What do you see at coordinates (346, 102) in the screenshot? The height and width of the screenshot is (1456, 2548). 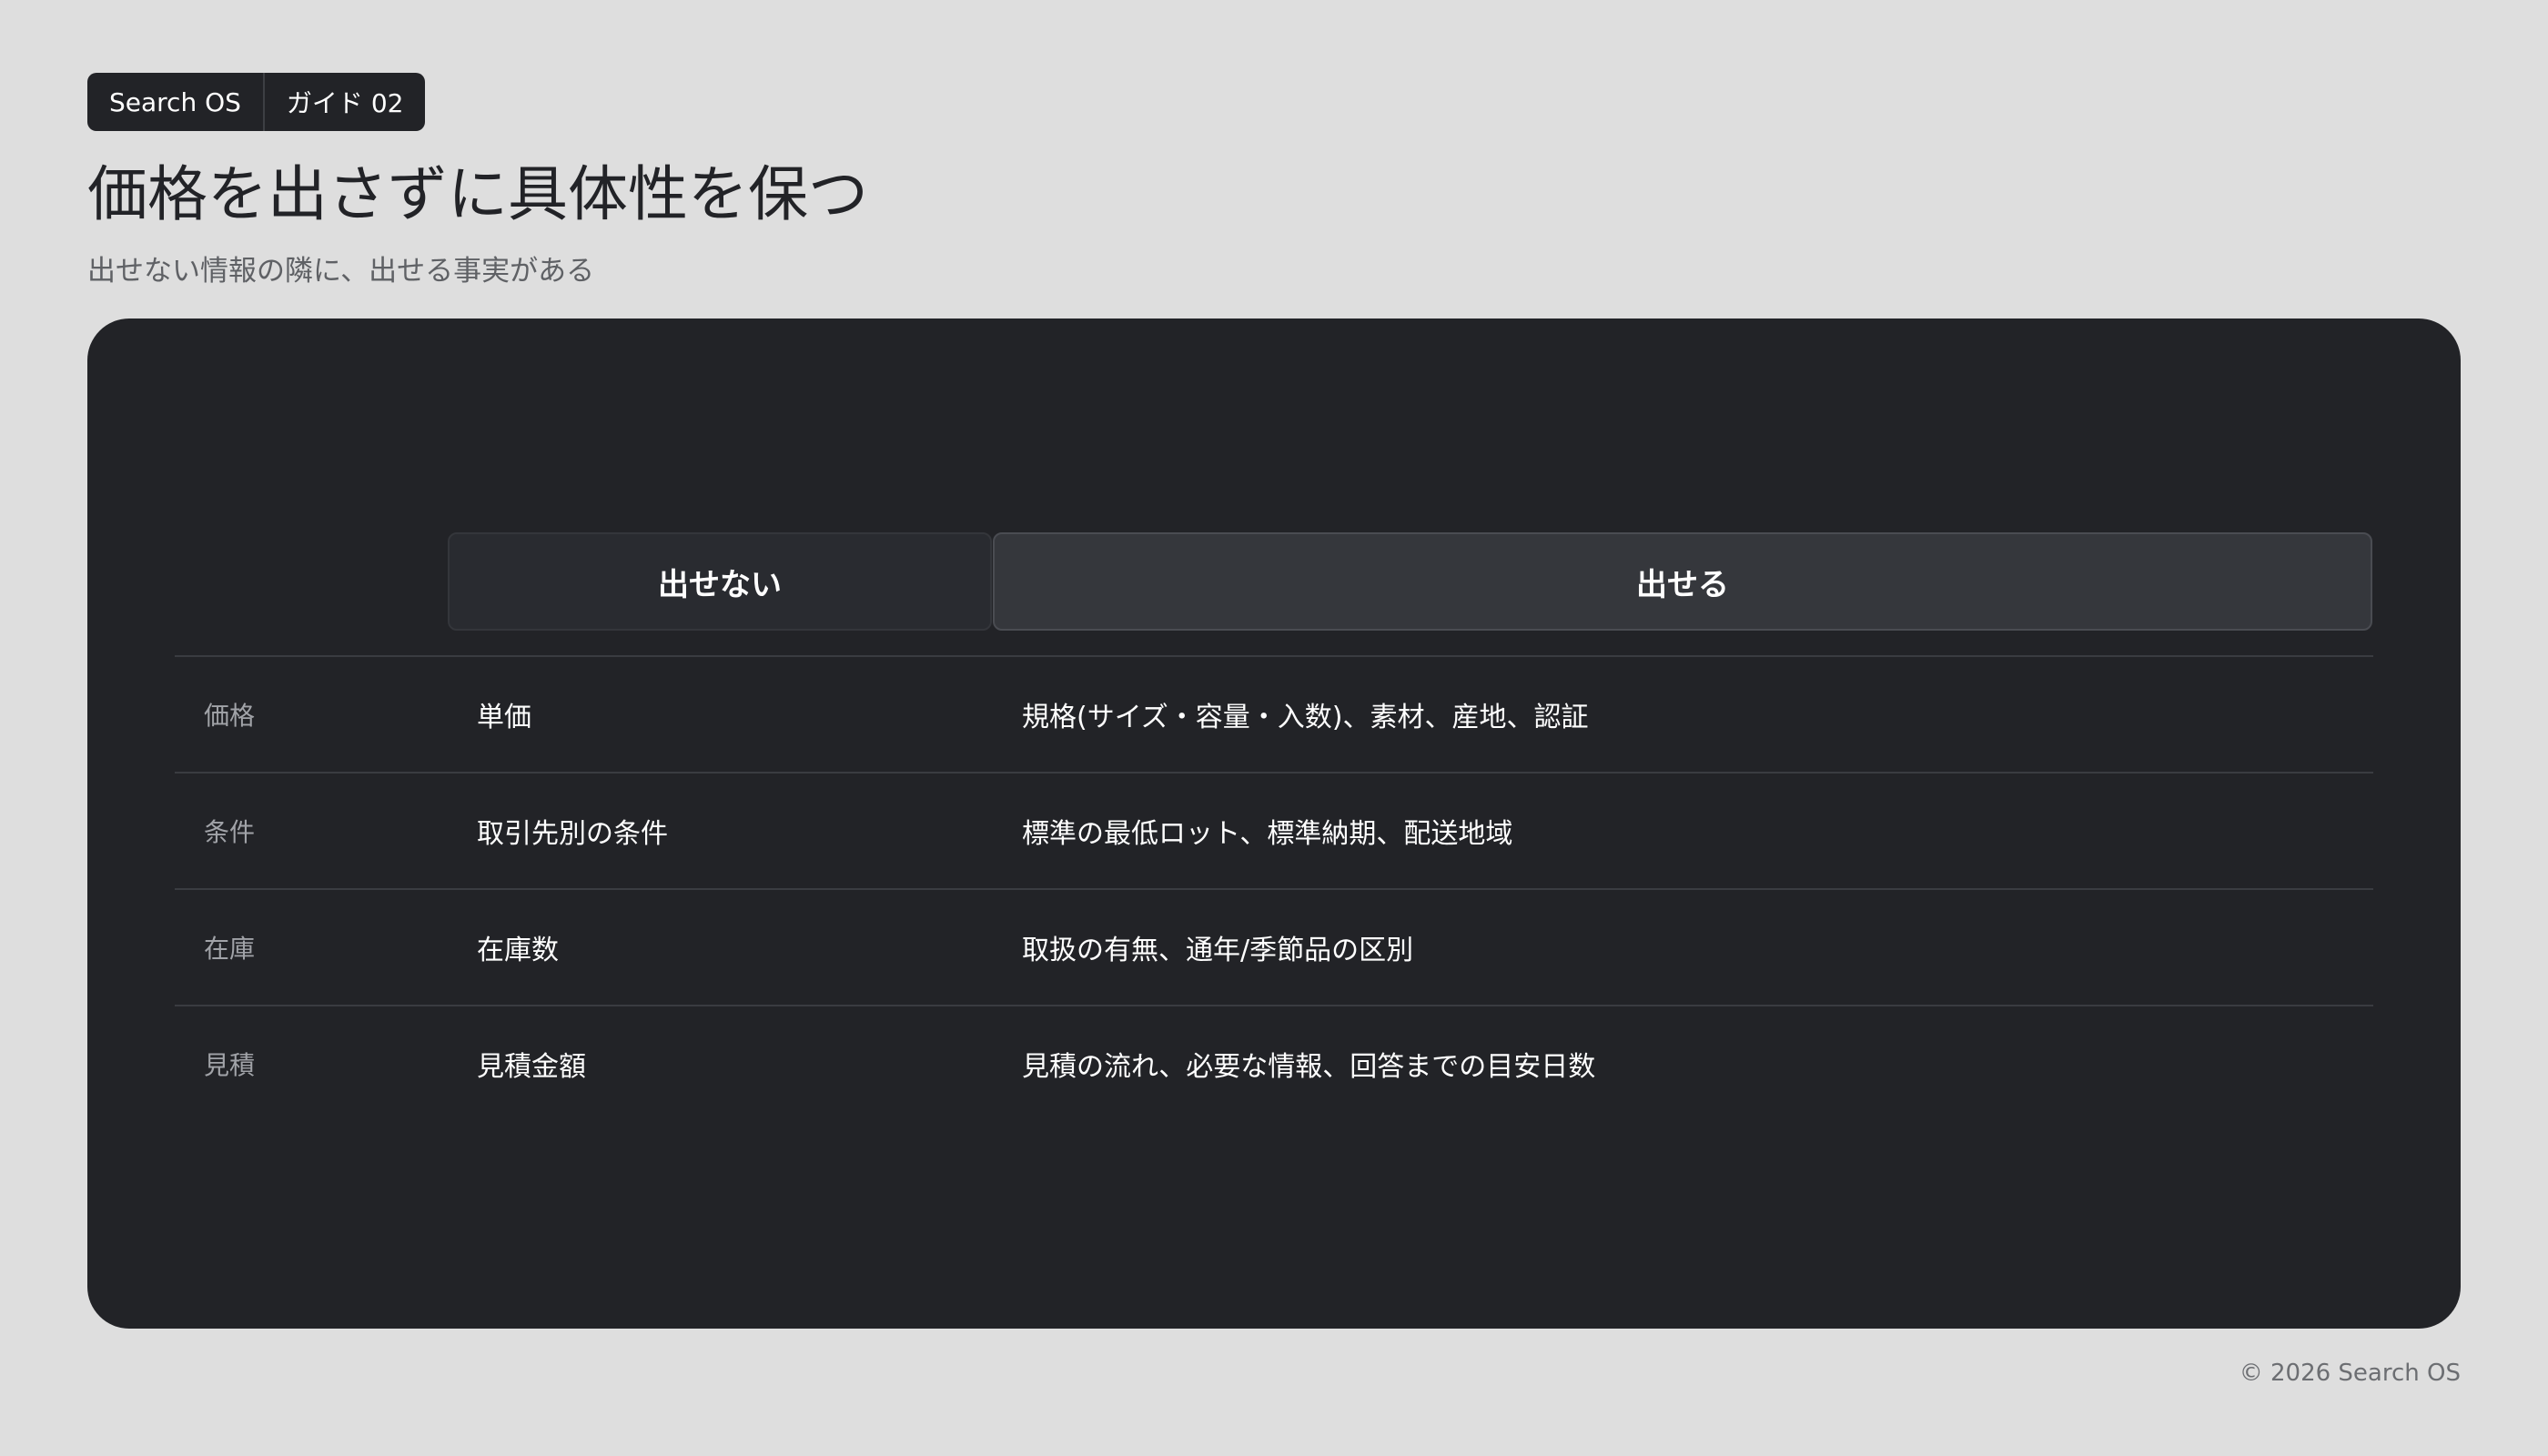 I see `breadcrumb-item-guide: ガイド 02` at bounding box center [346, 102].